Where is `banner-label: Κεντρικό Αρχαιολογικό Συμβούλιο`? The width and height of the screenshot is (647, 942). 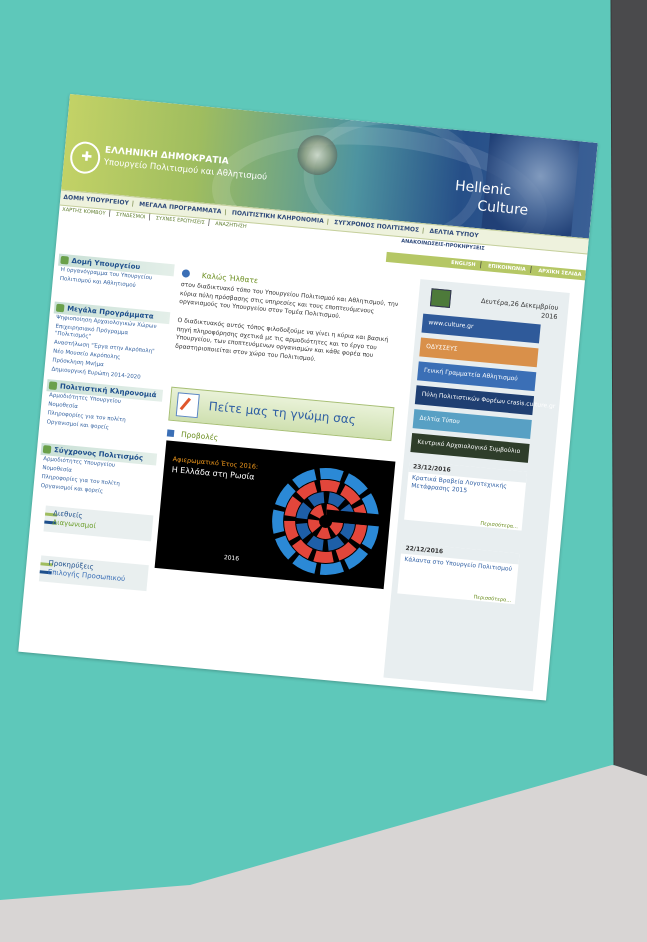 banner-label: Κεντρικό Αρχαιολογικό Συμβούλιο is located at coordinates (469, 447).